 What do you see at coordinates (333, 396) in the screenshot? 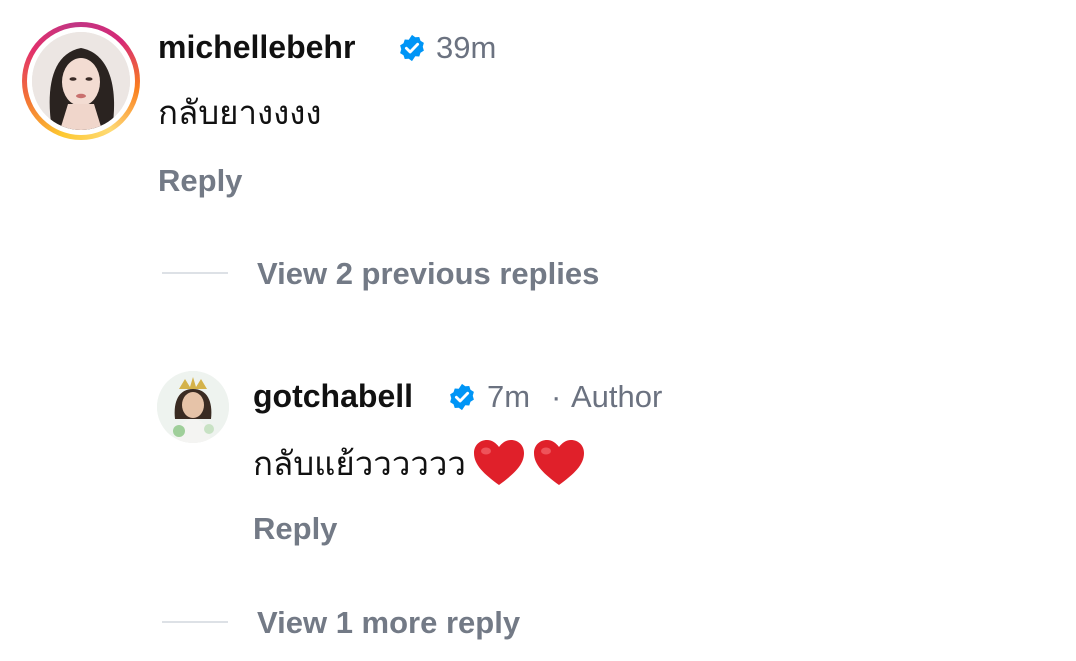
I see `username: gotchabell` at bounding box center [333, 396].